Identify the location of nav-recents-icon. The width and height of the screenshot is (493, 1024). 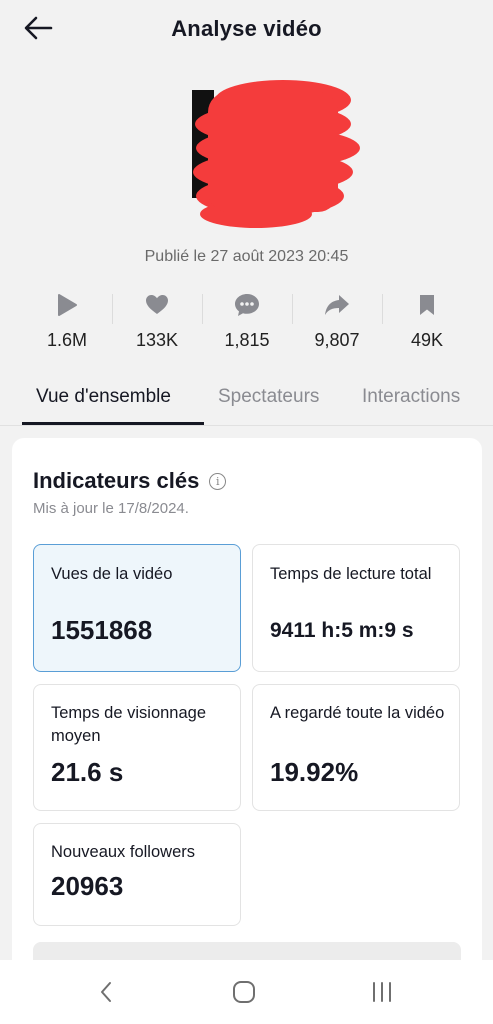
(382, 992).